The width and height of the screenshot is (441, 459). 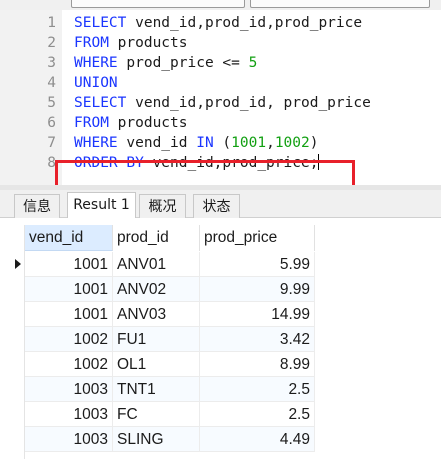 What do you see at coordinates (51, 163) in the screenshot?
I see `line-number: 8` at bounding box center [51, 163].